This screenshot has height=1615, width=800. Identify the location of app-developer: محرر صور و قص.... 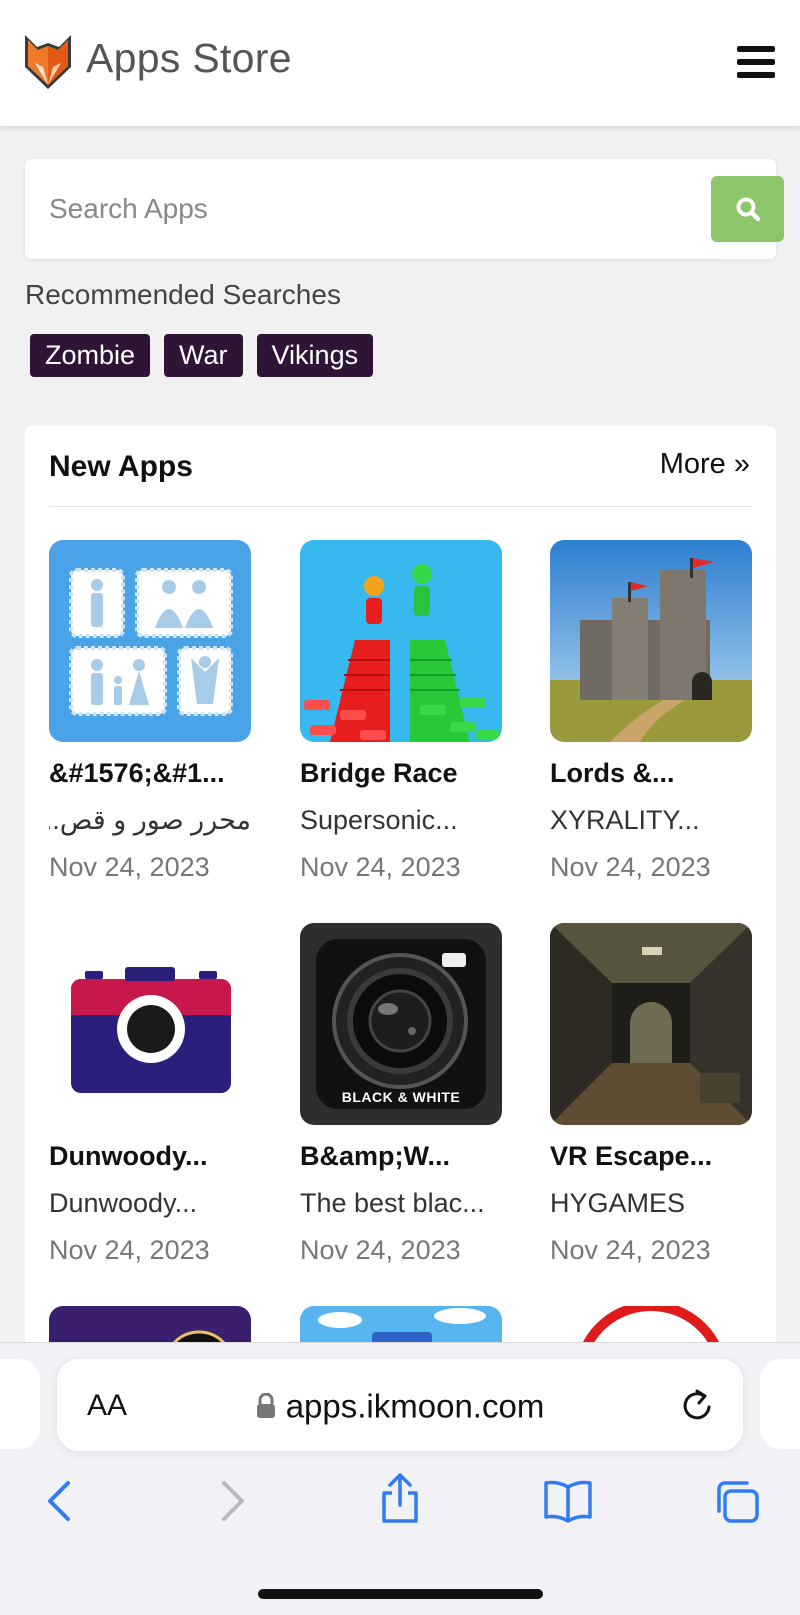
(150, 820).